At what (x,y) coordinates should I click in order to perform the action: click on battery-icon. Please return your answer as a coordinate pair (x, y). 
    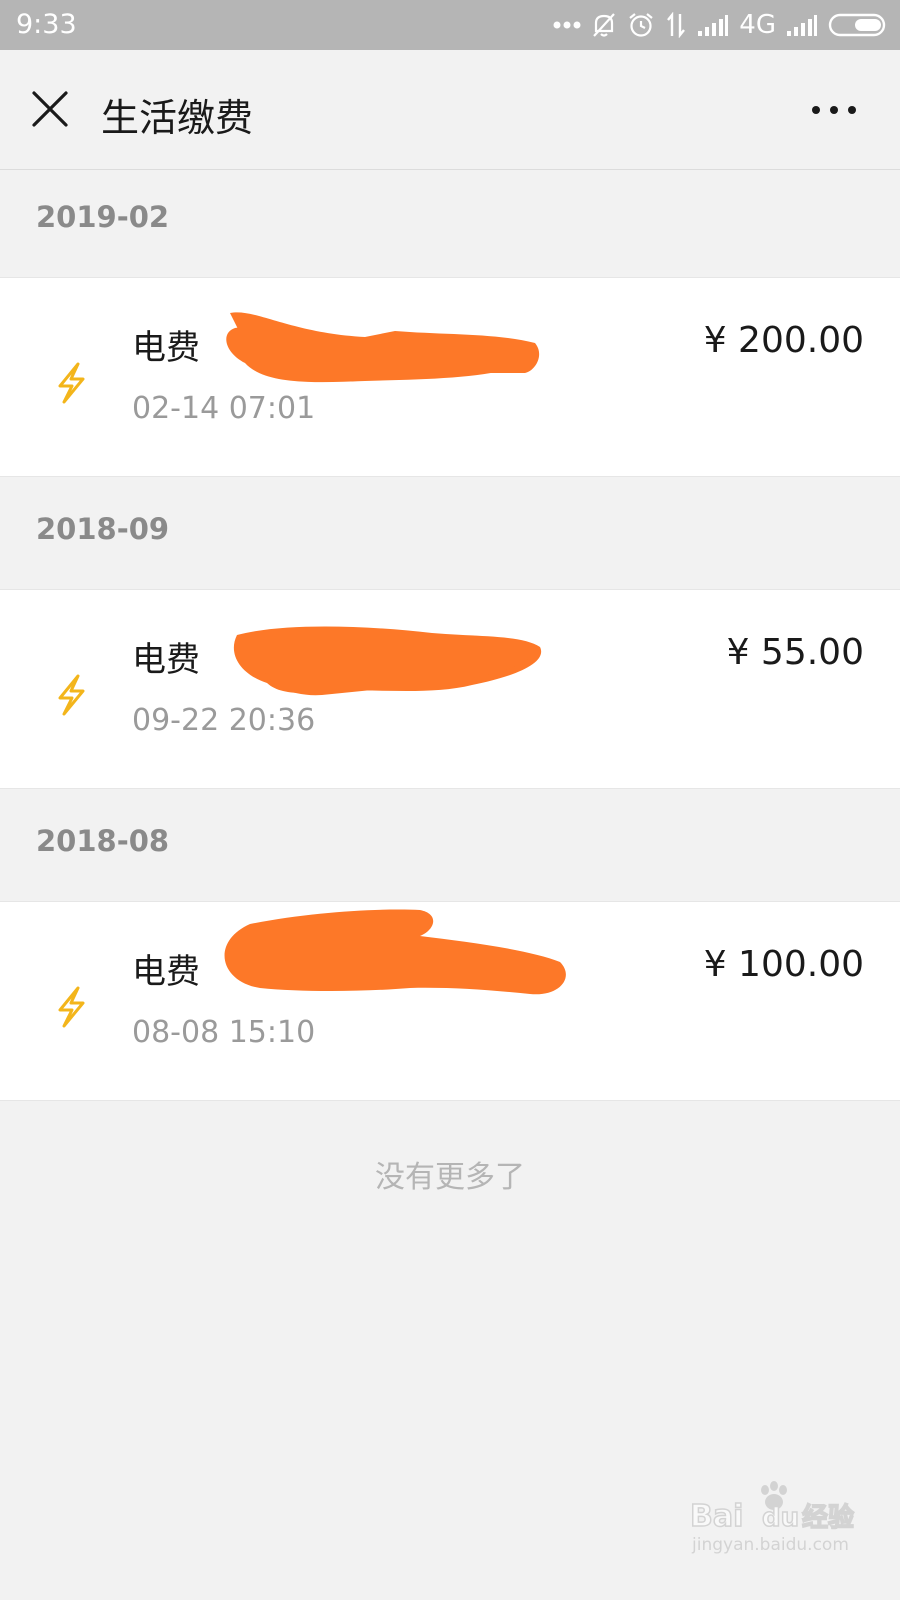
    Looking at the image, I should click on (858, 25).